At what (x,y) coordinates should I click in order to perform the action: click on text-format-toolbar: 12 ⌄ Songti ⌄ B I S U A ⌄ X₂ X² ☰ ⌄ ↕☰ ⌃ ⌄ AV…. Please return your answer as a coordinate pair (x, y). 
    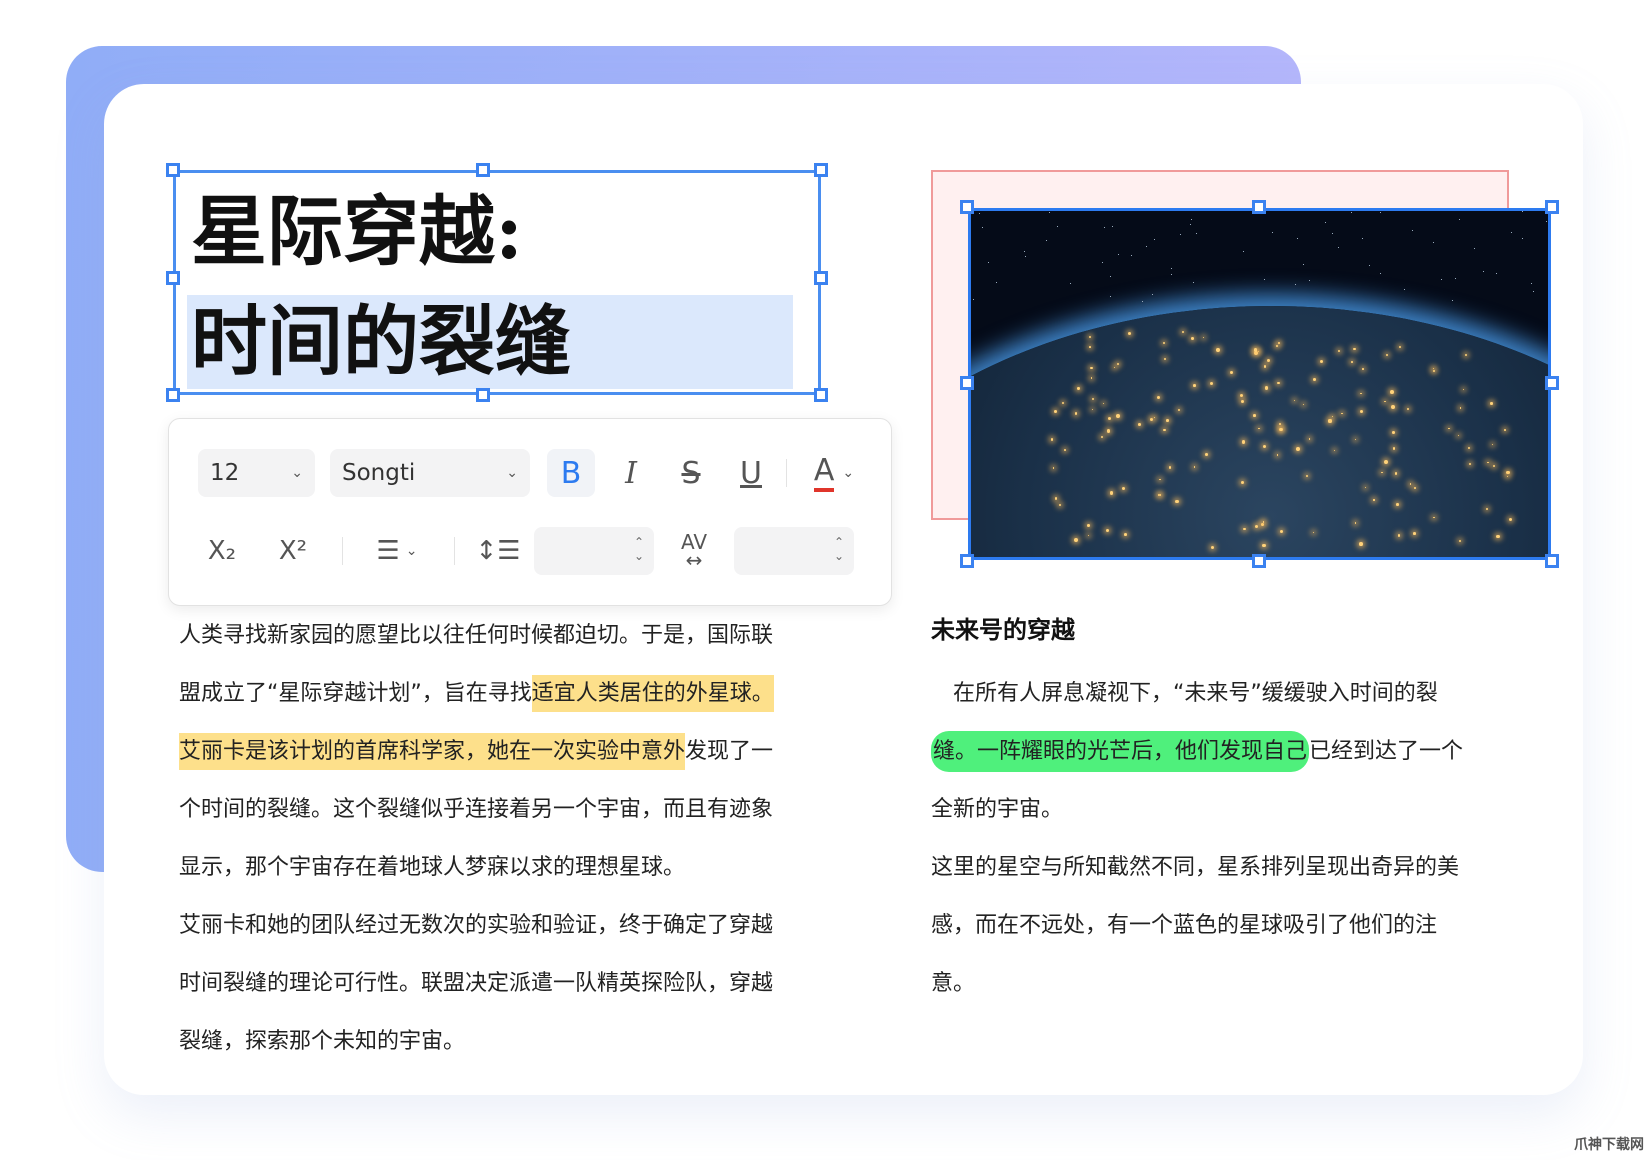
    Looking at the image, I should click on (530, 512).